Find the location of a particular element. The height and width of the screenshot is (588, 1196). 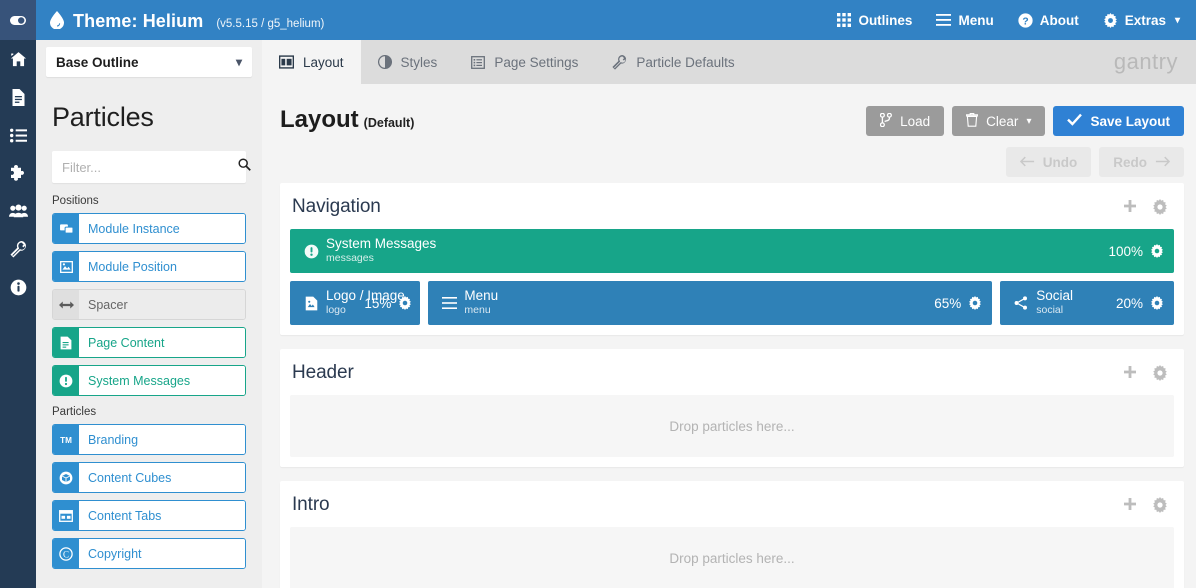

particles-filter is located at coordinates (151, 167).